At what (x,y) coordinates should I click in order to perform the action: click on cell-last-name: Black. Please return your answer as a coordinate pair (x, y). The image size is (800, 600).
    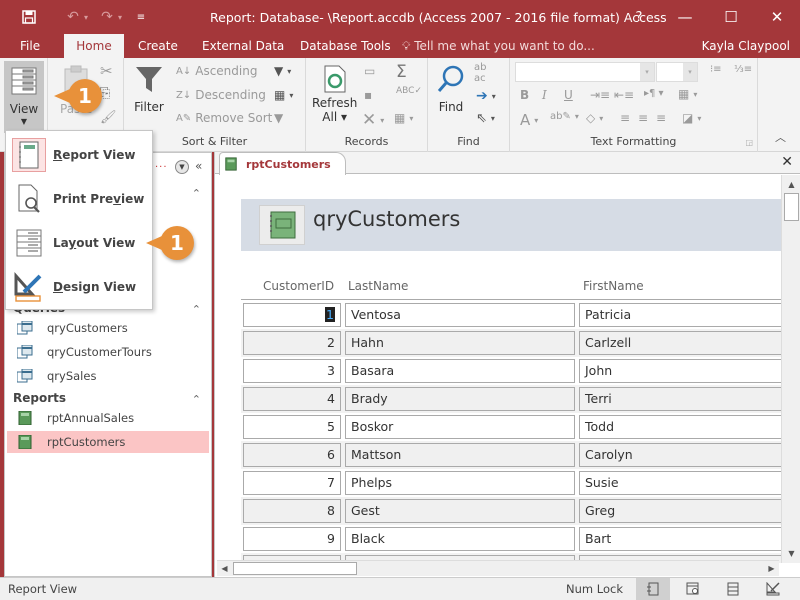
    Looking at the image, I should click on (460, 539).